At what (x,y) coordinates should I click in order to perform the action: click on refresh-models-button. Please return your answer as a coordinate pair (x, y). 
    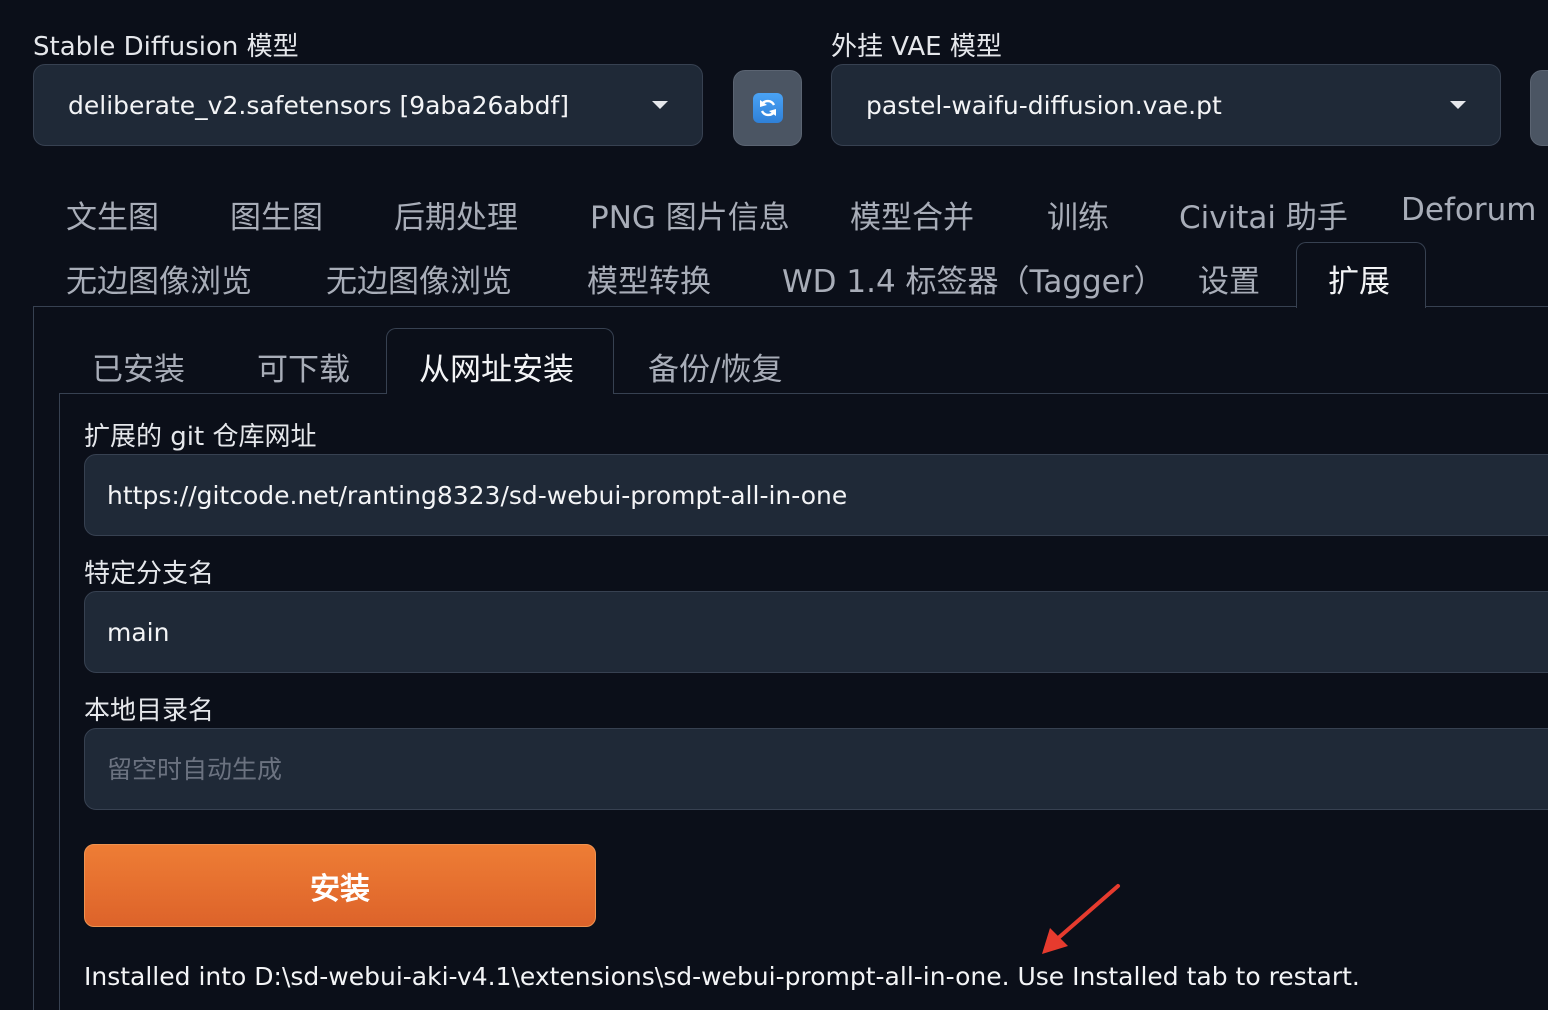
    Looking at the image, I should click on (767, 108).